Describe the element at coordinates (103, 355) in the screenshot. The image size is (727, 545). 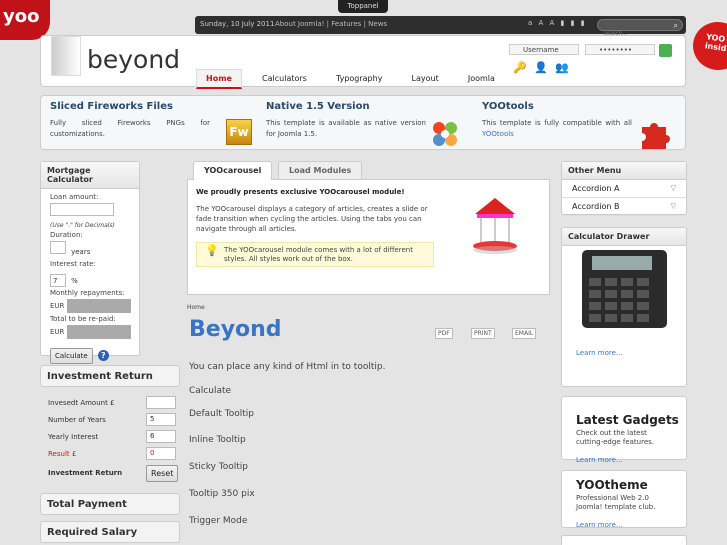
I see `help-icon: ?` at that location.